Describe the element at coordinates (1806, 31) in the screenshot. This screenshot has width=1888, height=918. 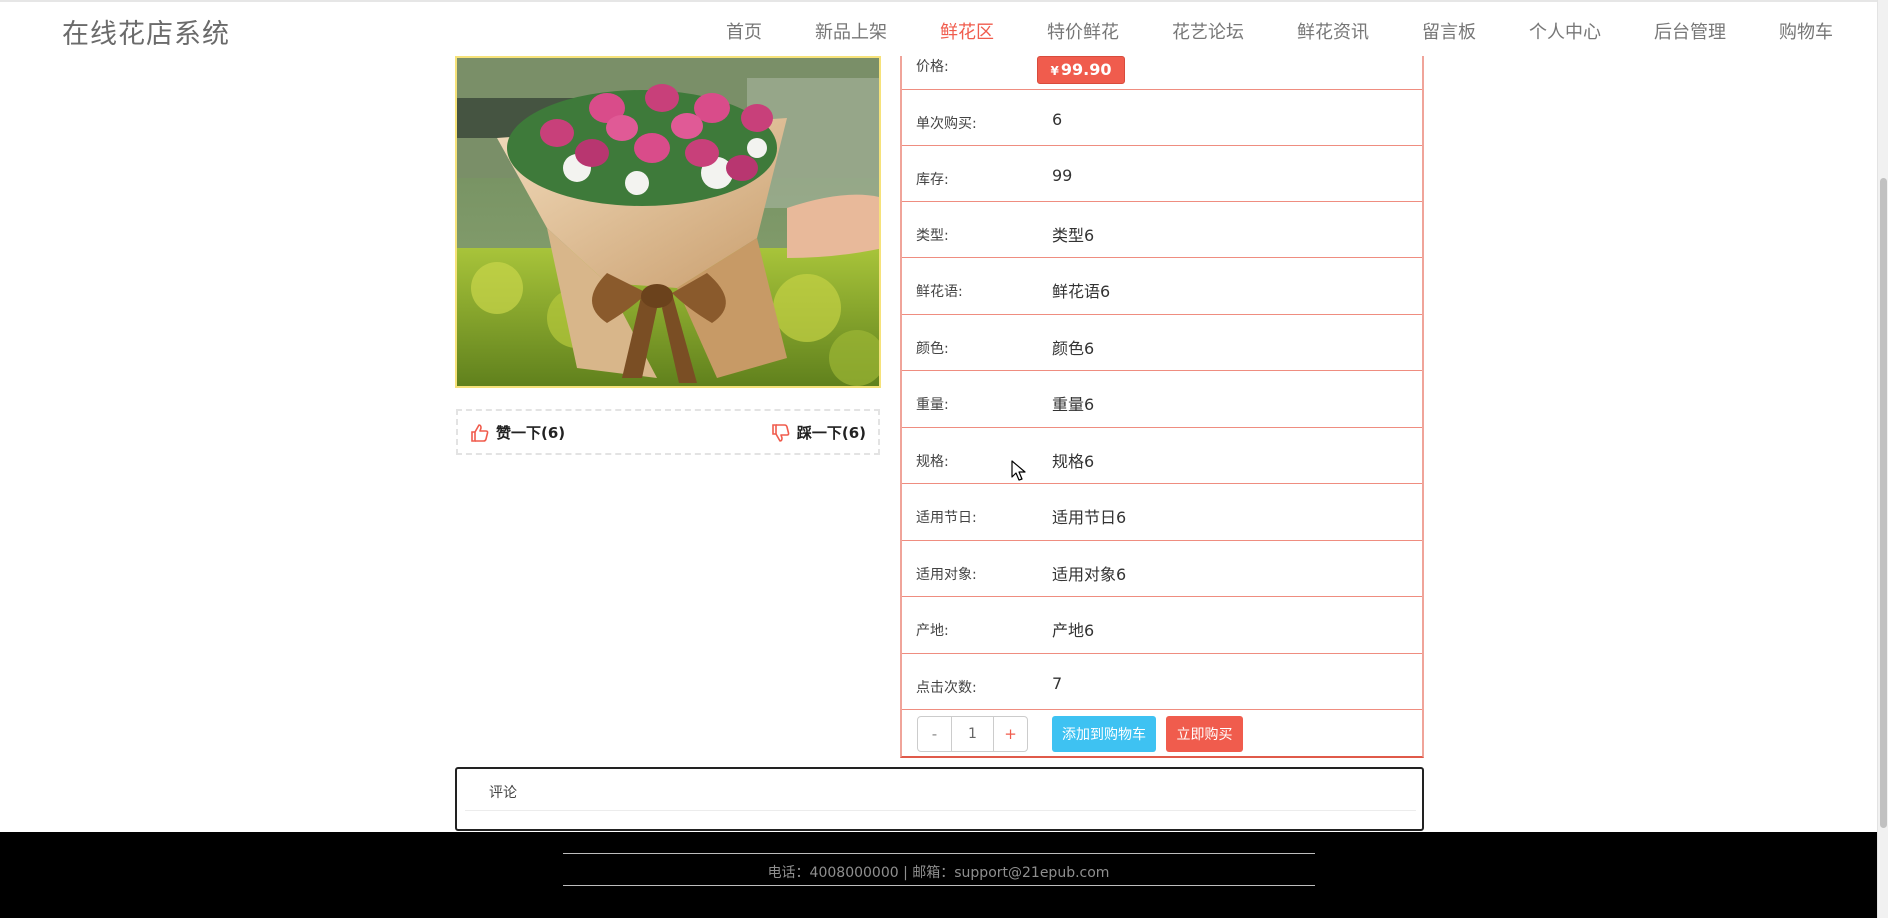
I see `nav-item-cart: 购物车` at that location.